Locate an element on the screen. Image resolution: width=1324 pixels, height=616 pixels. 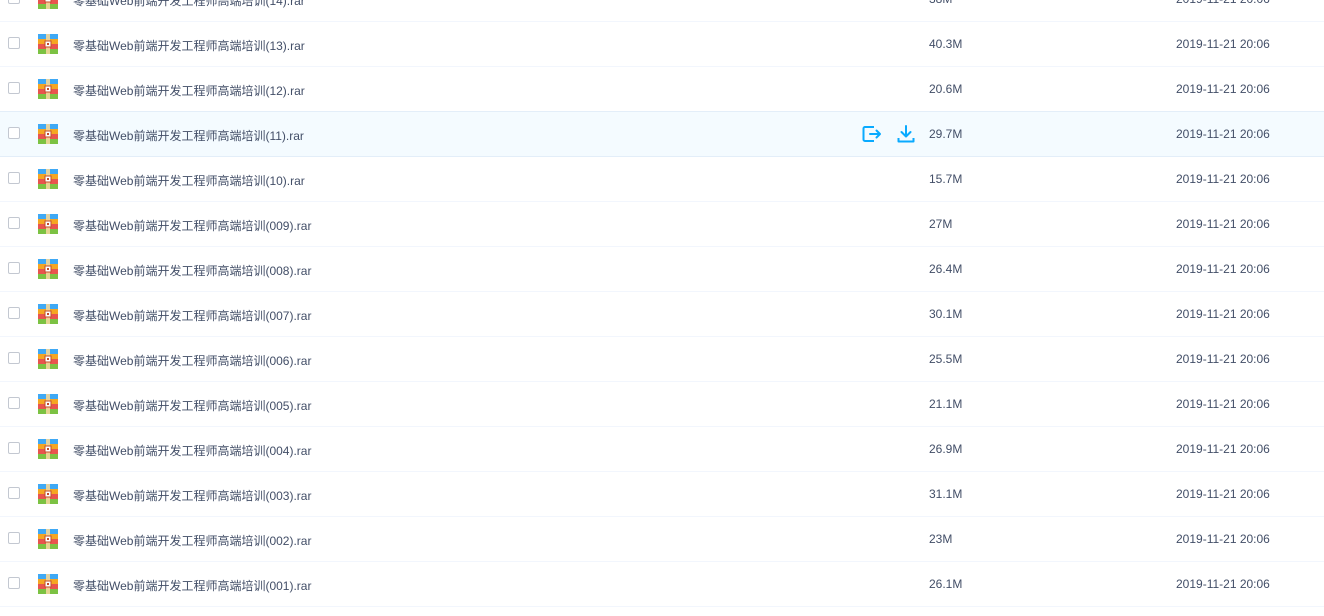
file-size: 23M is located at coordinates (941, 539).